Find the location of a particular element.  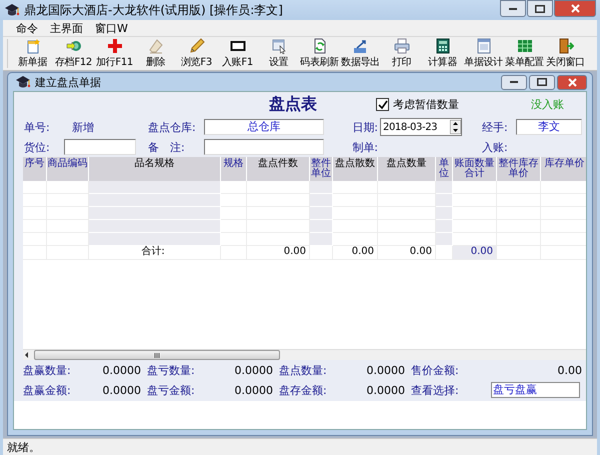

form-heading: 盘点表 is located at coordinates (293, 104).